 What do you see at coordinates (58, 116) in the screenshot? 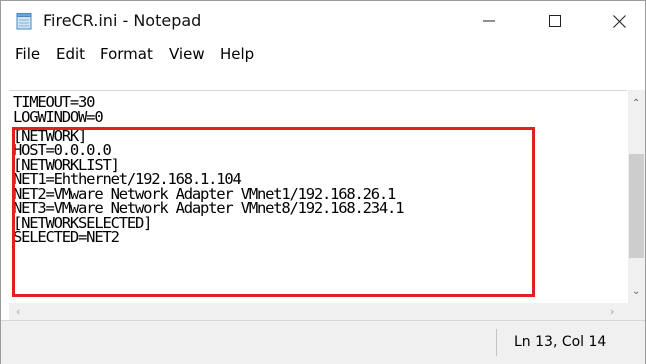
I see `editor-line: LOGWINDOW=0` at bounding box center [58, 116].